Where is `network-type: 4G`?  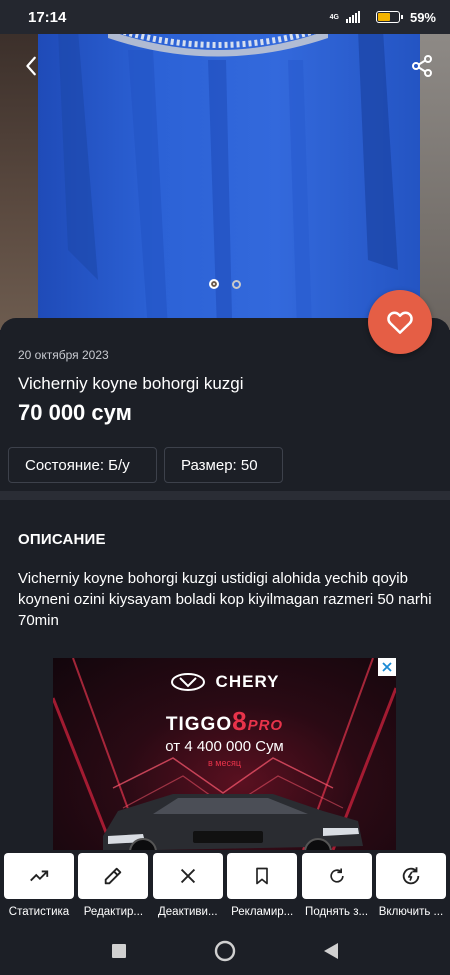
network-type: 4G is located at coordinates (334, 17).